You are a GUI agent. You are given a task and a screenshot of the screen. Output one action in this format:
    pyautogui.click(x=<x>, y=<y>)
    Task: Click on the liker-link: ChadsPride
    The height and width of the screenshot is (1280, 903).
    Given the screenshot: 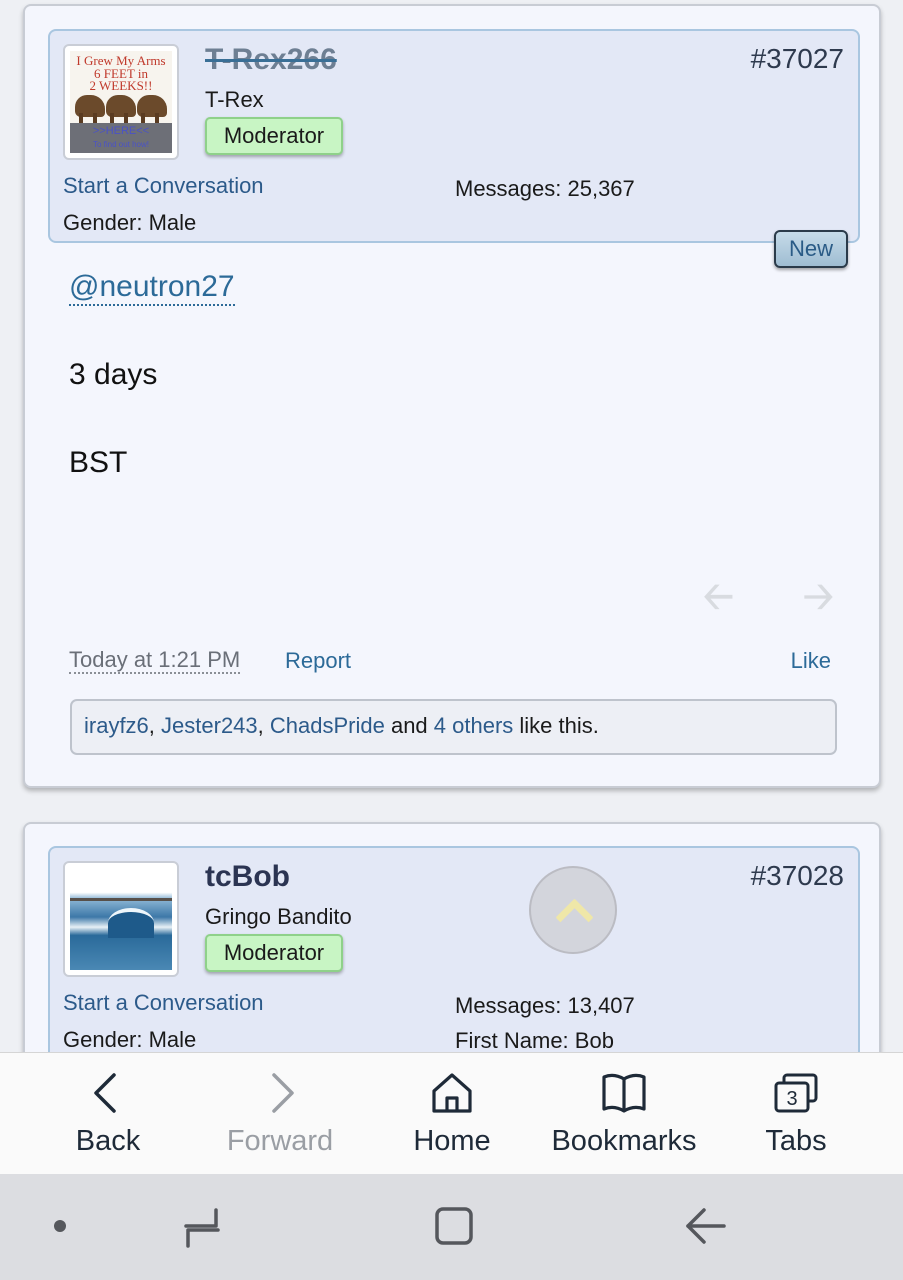 What is the action you would take?
    pyautogui.click(x=327, y=725)
    